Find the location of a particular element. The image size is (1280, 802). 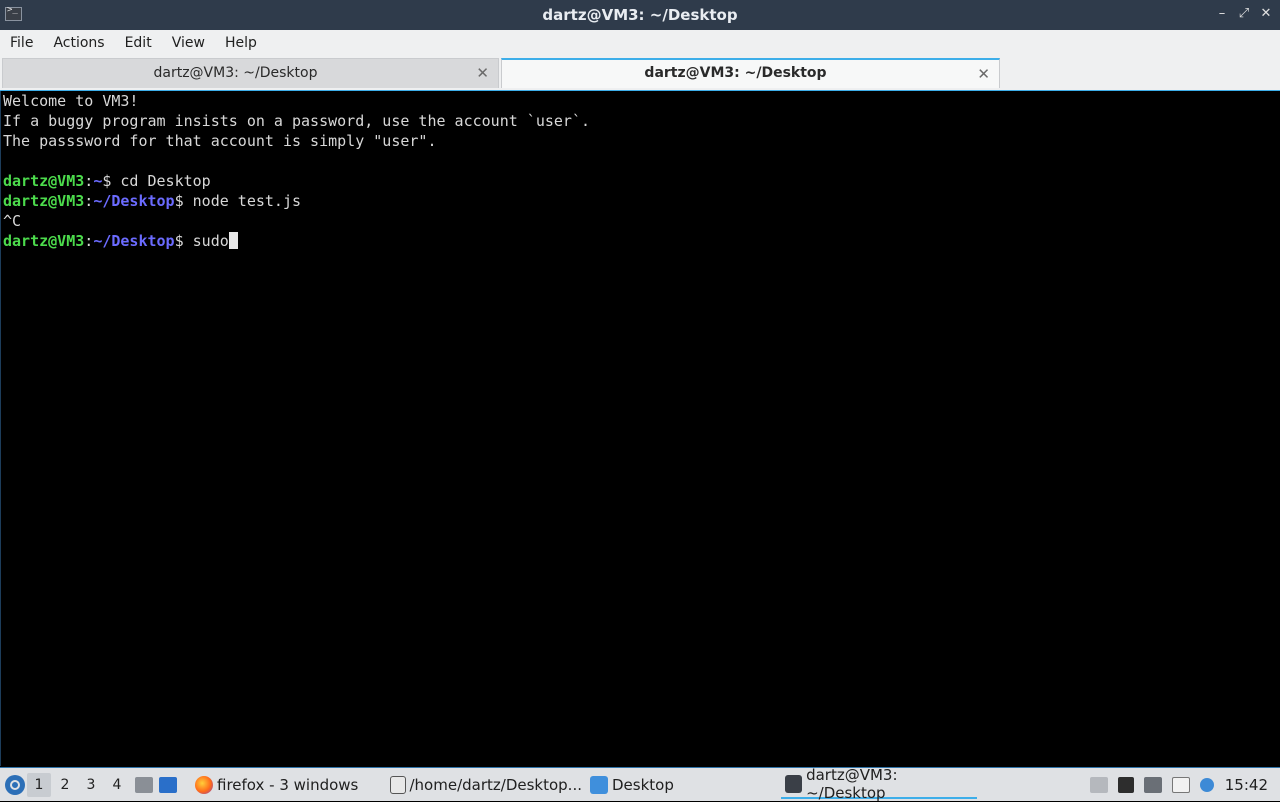

workspace-2: 2 is located at coordinates (65, 785).